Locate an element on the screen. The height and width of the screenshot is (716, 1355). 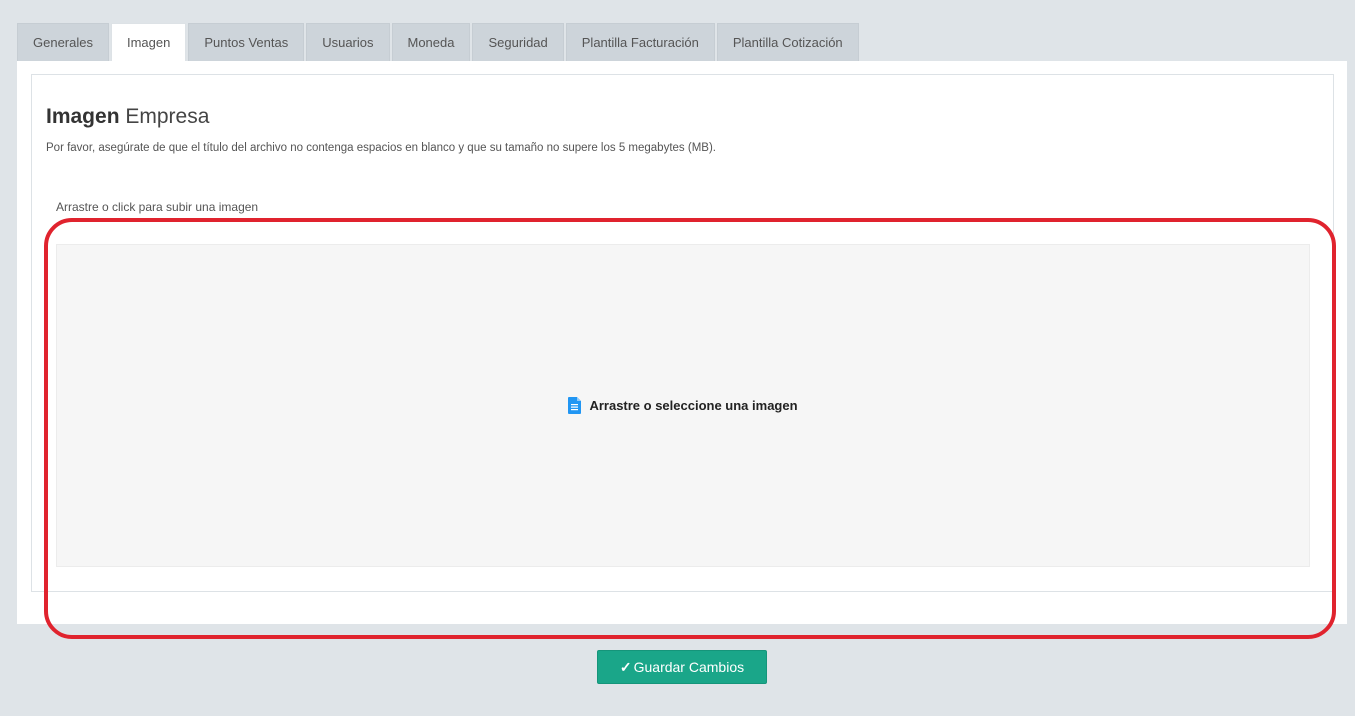
upload-label: Arrastre o click para subir una imagen is located at coordinates (157, 207).